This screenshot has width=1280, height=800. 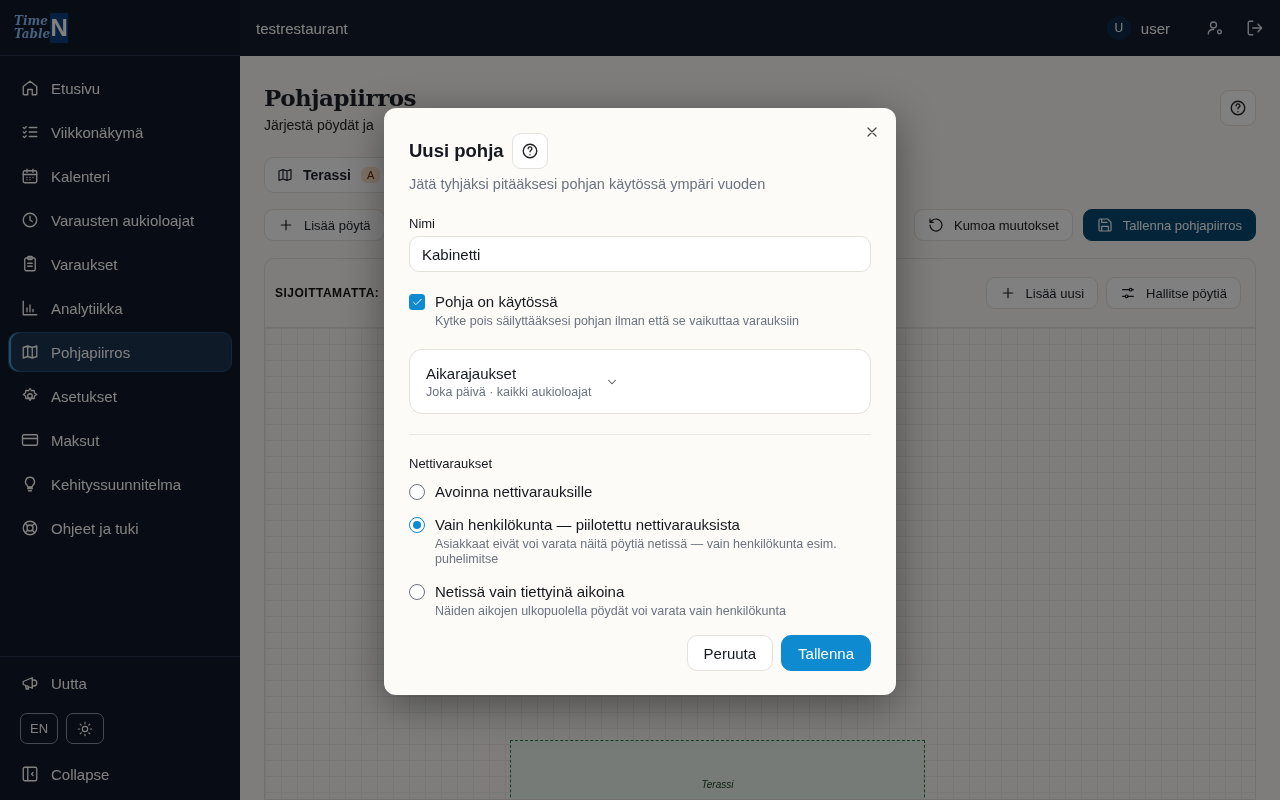 I want to click on radio-label: Vain henkilökunta — piilotettu nettivarauksista, so click(x=588, y=524).